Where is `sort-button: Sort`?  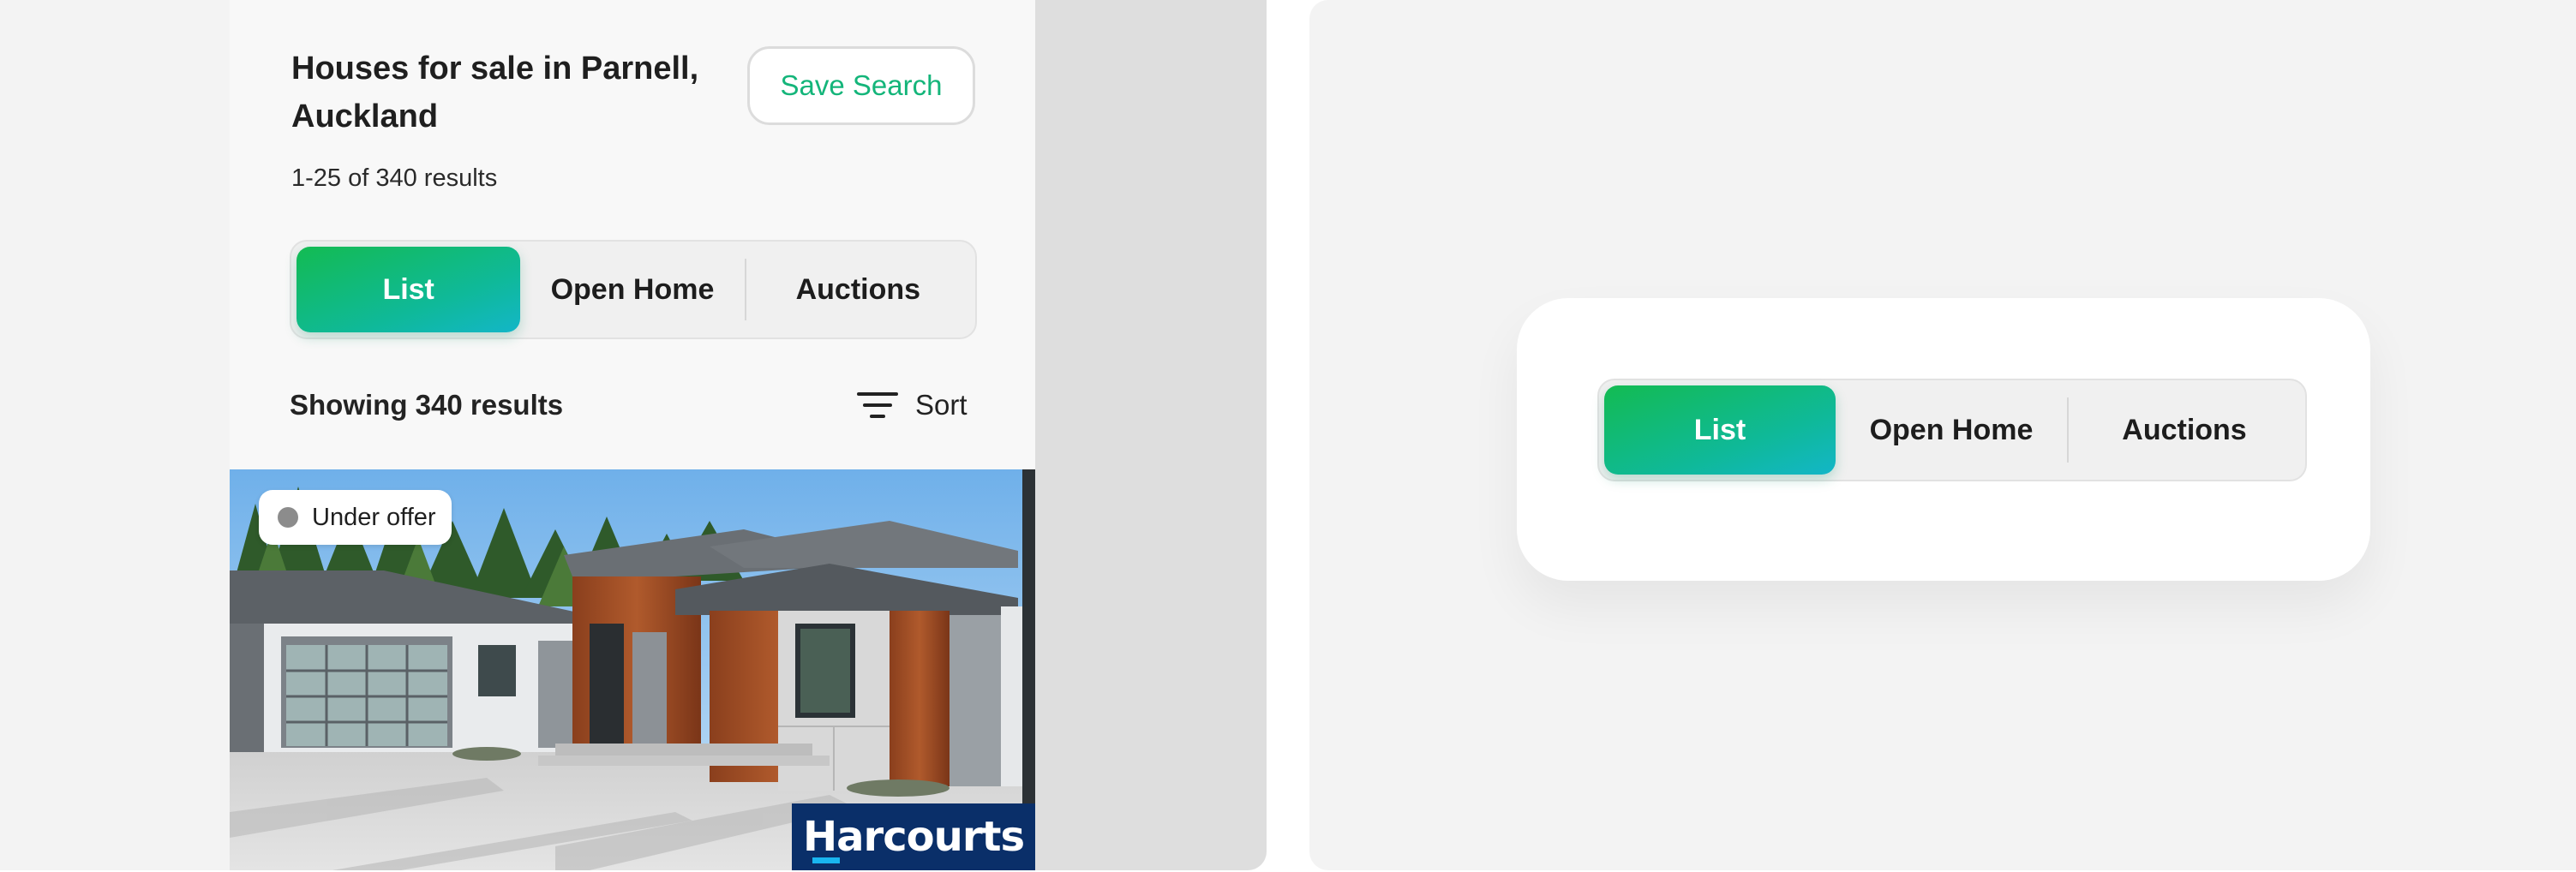 sort-button: Sort is located at coordinates (912, 405).